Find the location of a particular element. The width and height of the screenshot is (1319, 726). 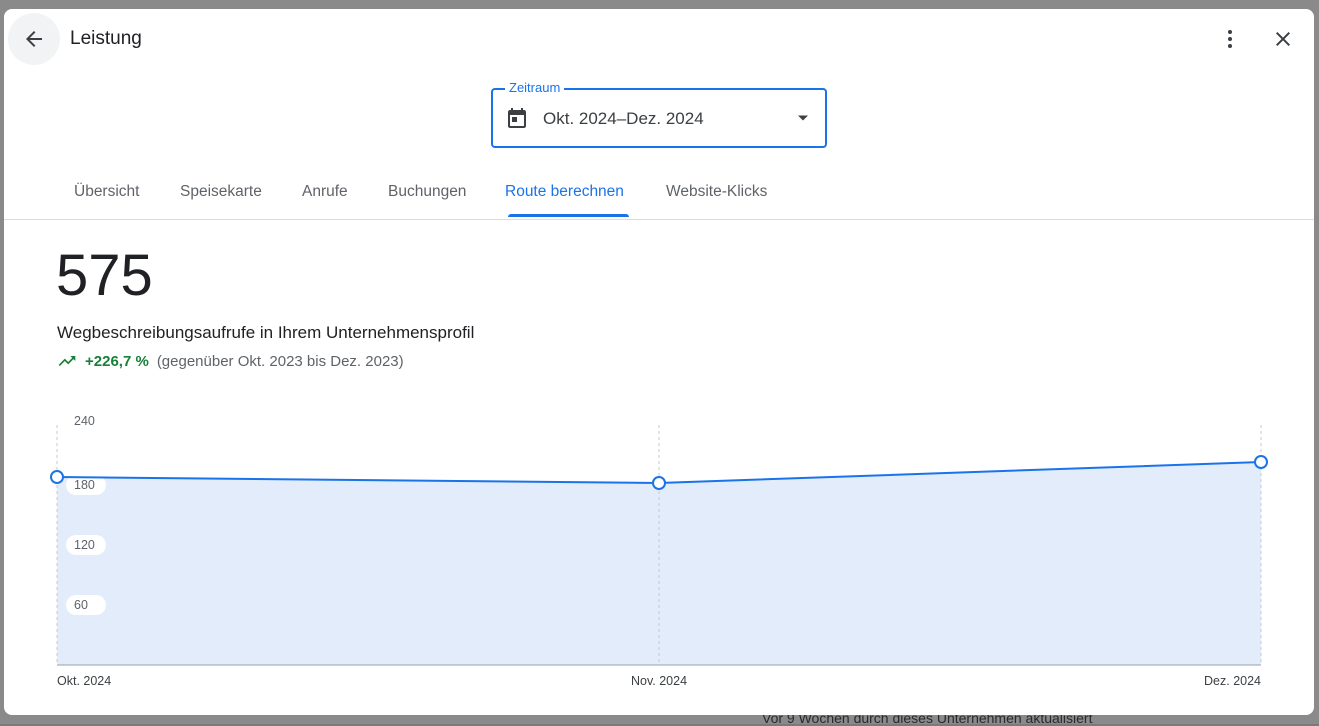

tab-overview: Übersicht is located at coordinates (106, 192).